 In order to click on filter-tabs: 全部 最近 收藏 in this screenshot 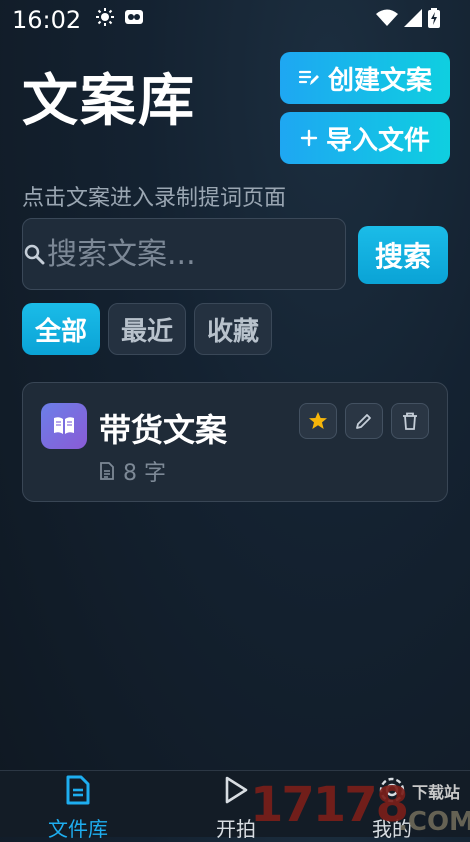, I will do `click(147, 329)`.